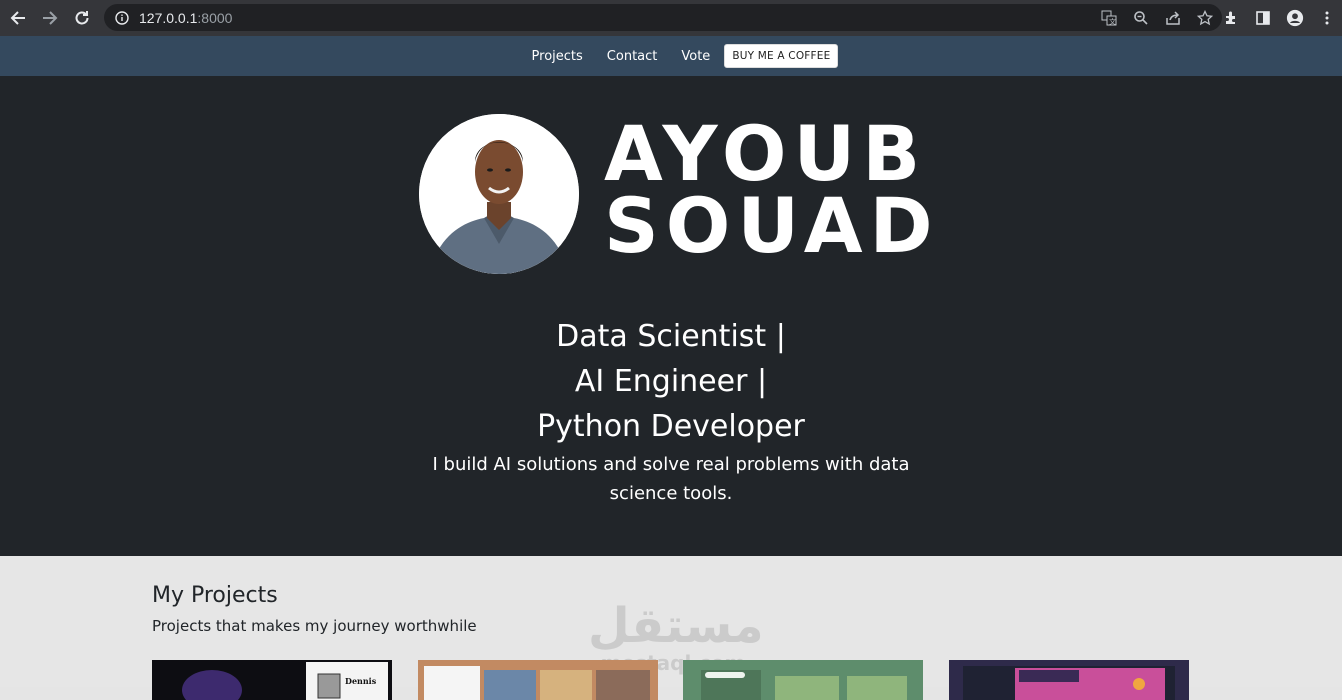  I want to click on extensions-icon, so click(1231, 18).